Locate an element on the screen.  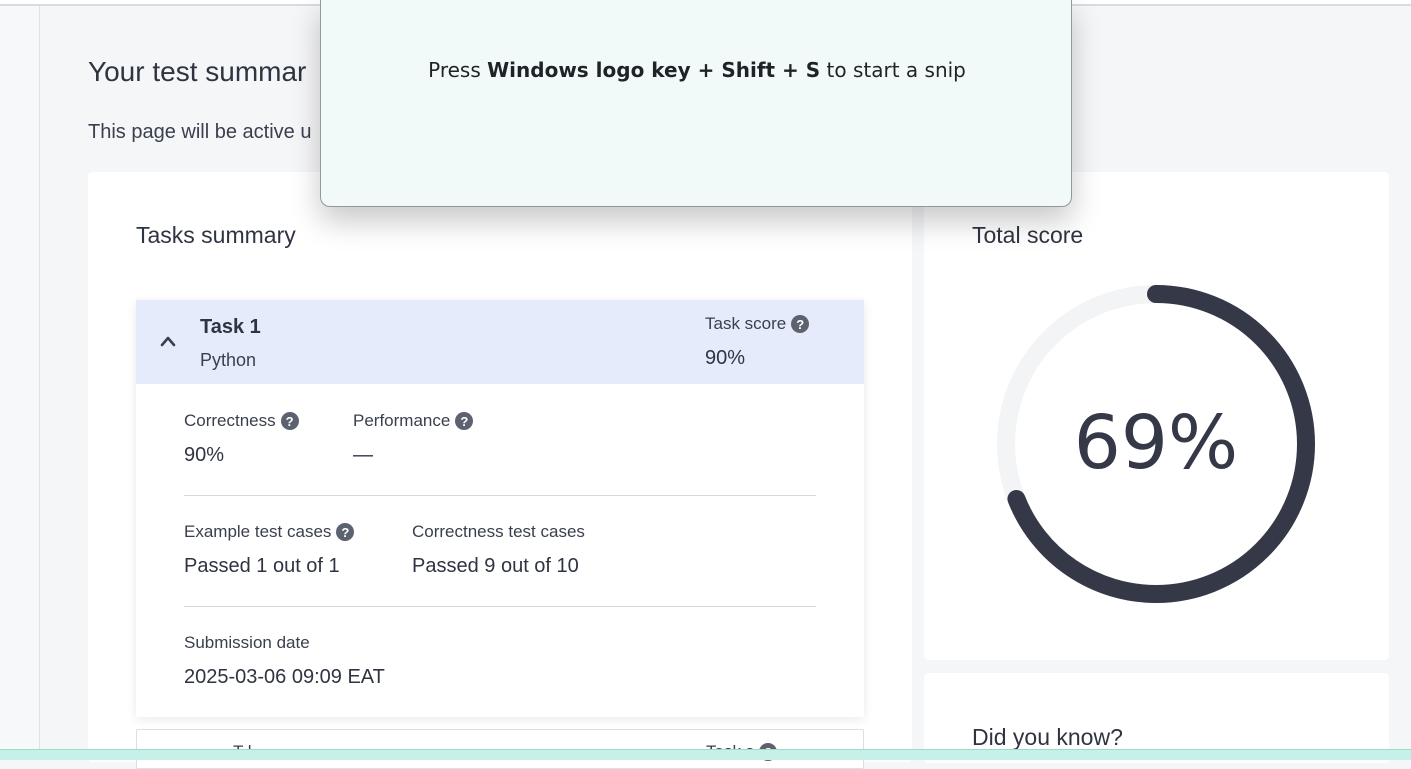
total-score-heading: Total score is located at coordinates (1028, 235).